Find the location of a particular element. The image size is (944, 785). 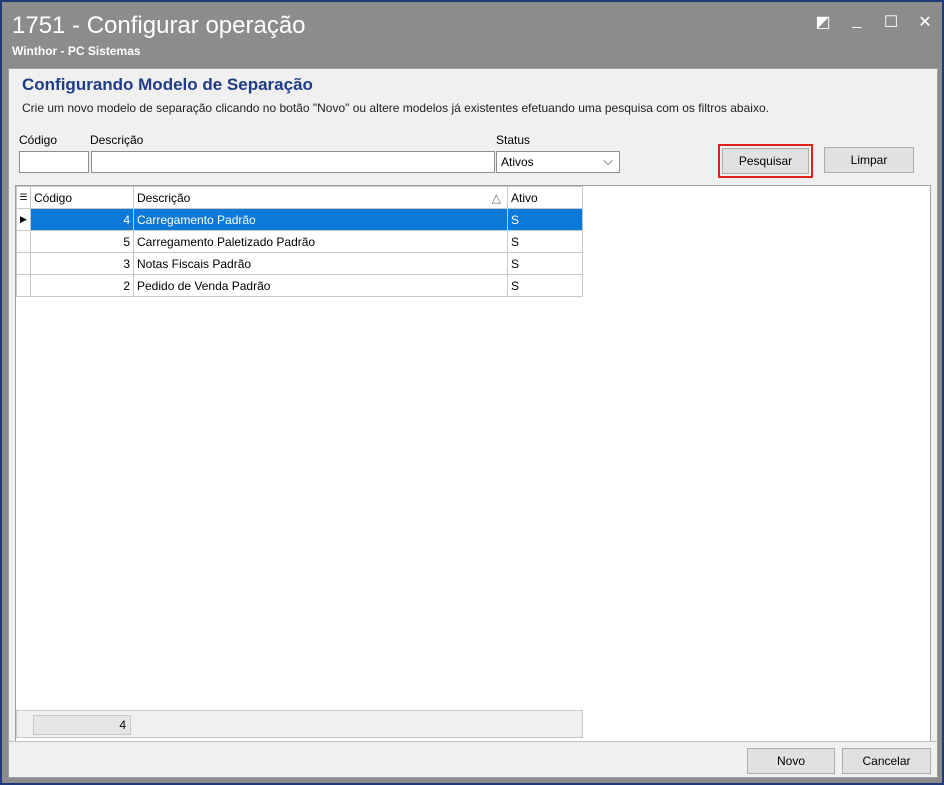

cell-codigo: 4 is located at coordinates (82, 219).